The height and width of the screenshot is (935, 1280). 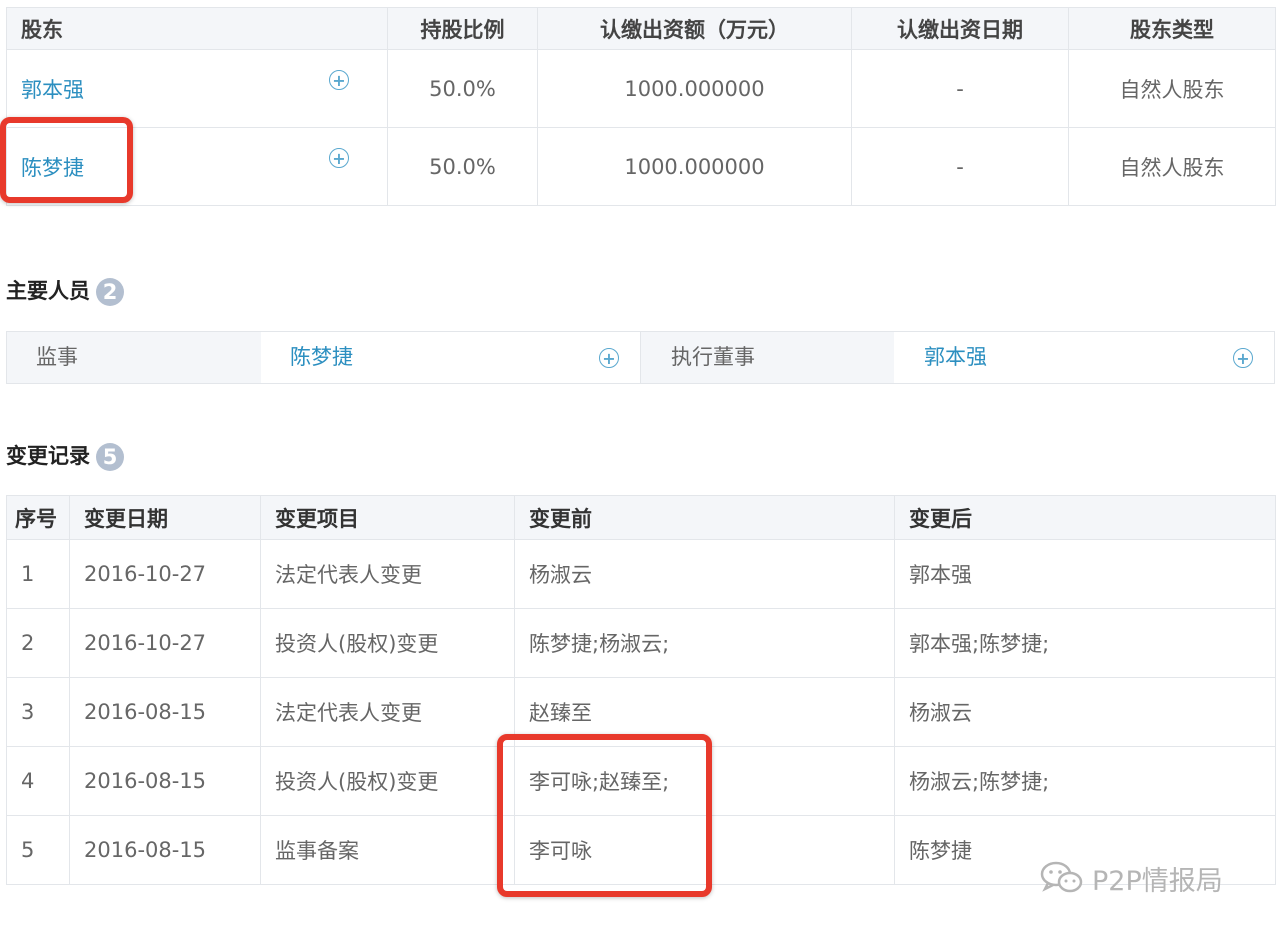 I want to click on change-item-cell: 监事备案, so click(x=387, y=850).